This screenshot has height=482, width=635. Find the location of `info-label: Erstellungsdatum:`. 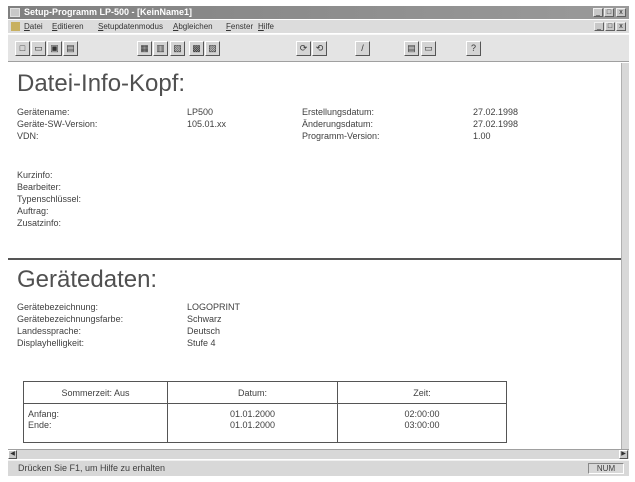

info-label: Erstellungsdatum: is located at coordinates (338, 112).